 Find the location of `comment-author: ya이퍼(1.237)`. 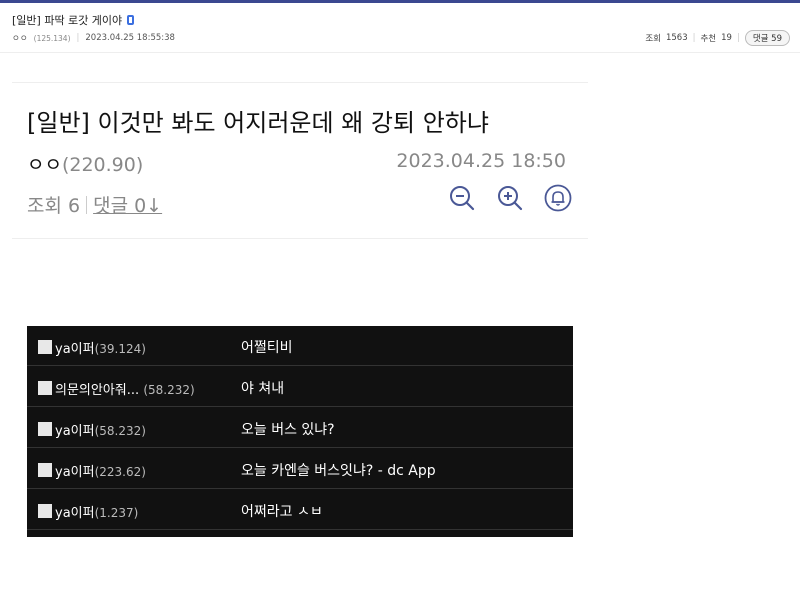

comment-author: ya이퍼(1.237) is located at coordinates (96, 511).